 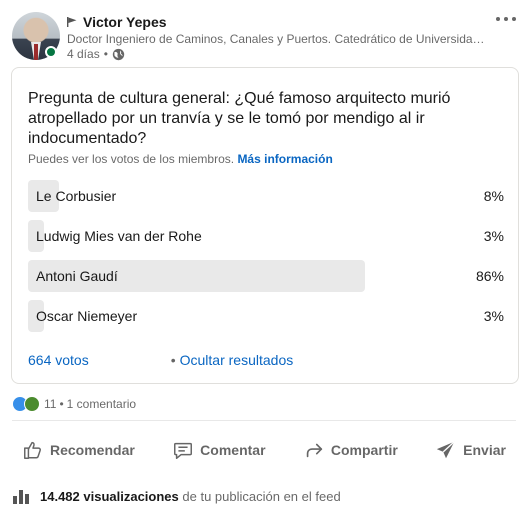 What do you see at coordinates (21, 497) in the screenshot?
I see `analytics-bars-icon` at bounding box center [21, 497].